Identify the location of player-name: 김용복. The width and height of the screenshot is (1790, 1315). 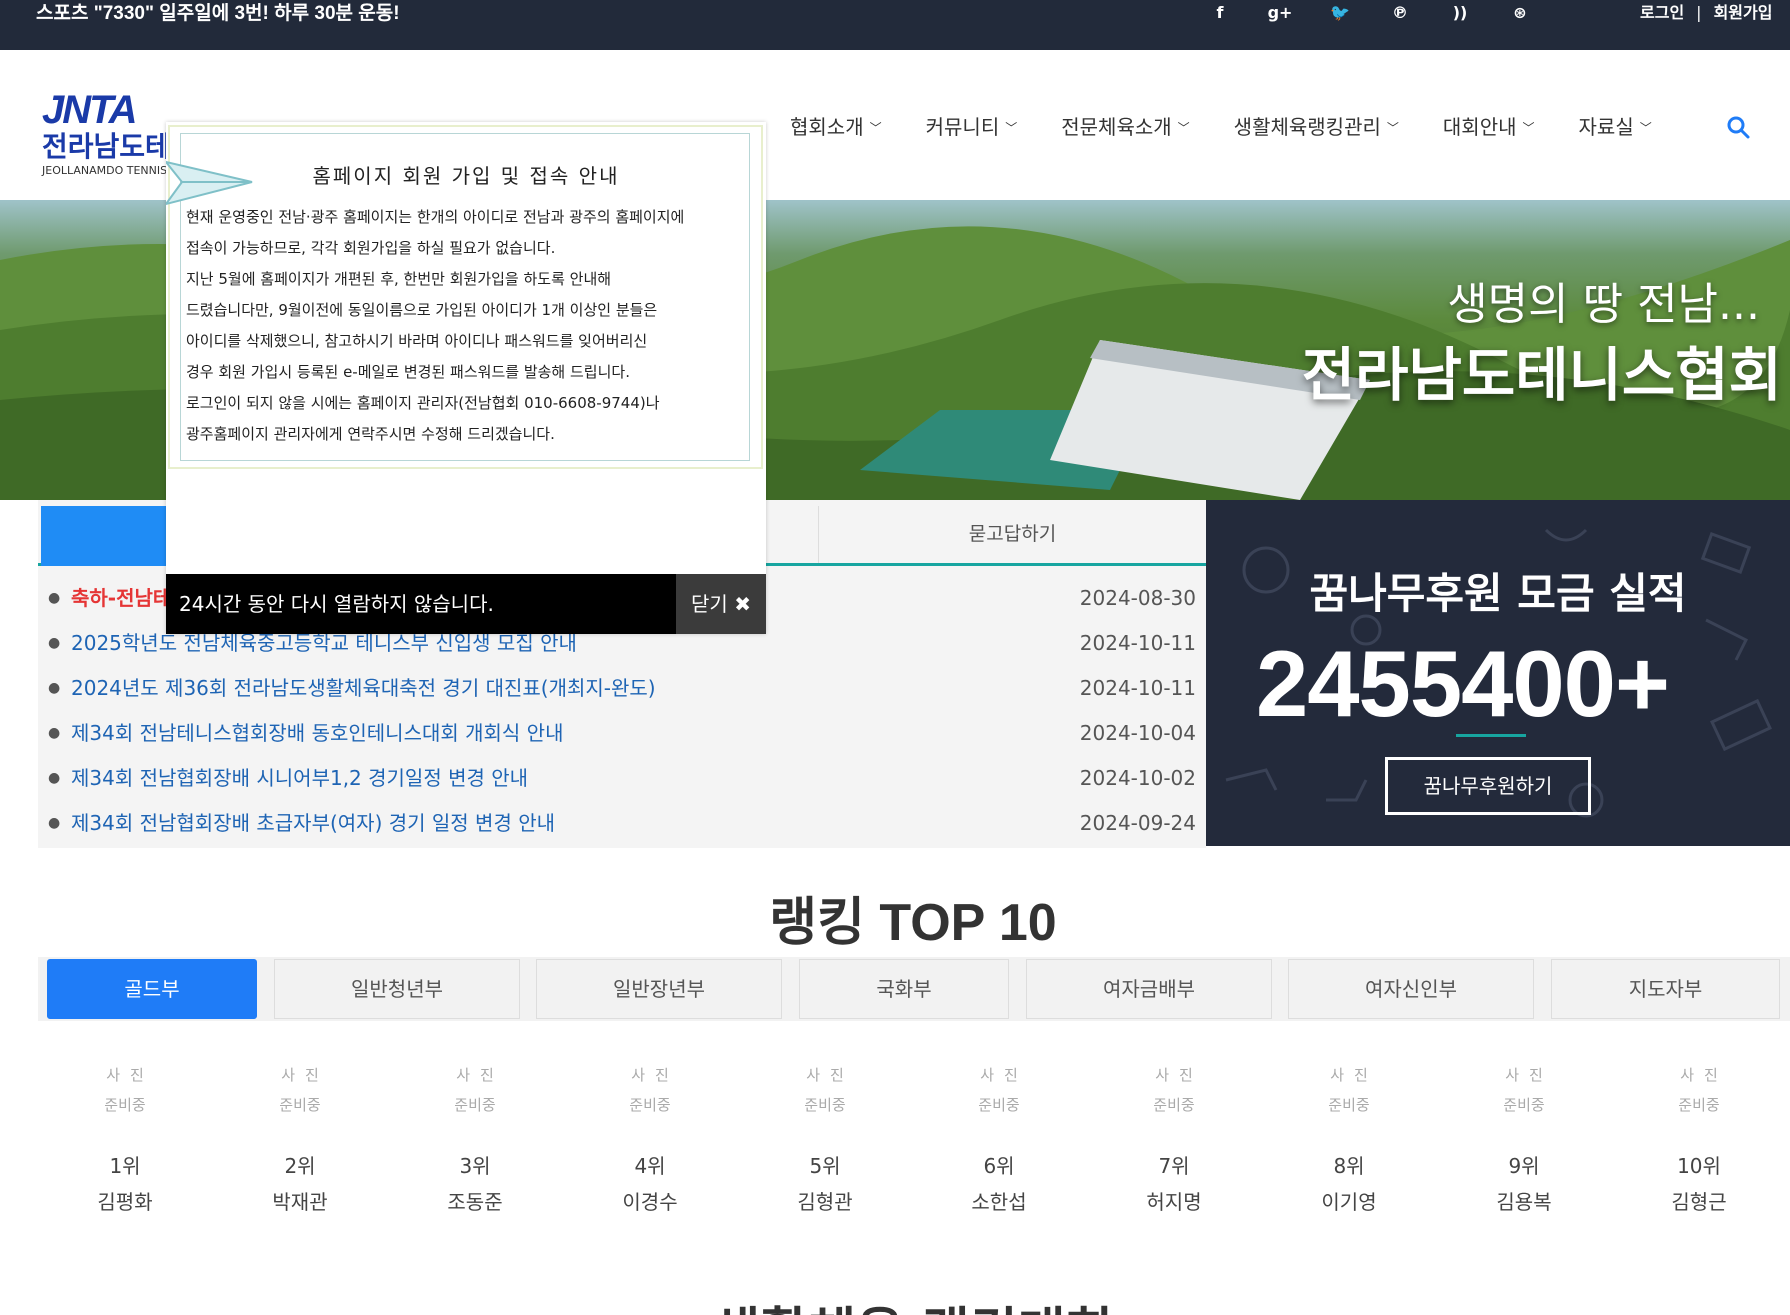
(1524, 1202).